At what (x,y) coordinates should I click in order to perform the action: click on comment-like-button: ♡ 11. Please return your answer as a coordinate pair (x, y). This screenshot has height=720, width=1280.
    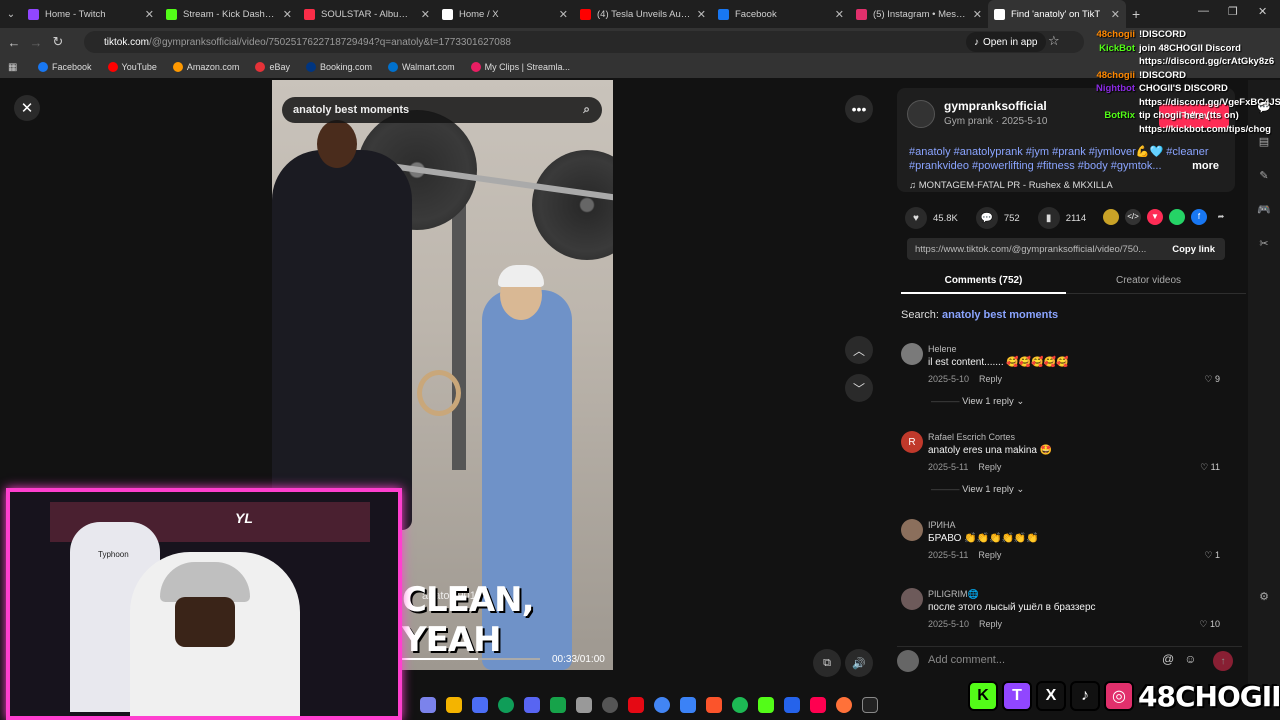
    Looking at the image, I should click on (1210, 467).